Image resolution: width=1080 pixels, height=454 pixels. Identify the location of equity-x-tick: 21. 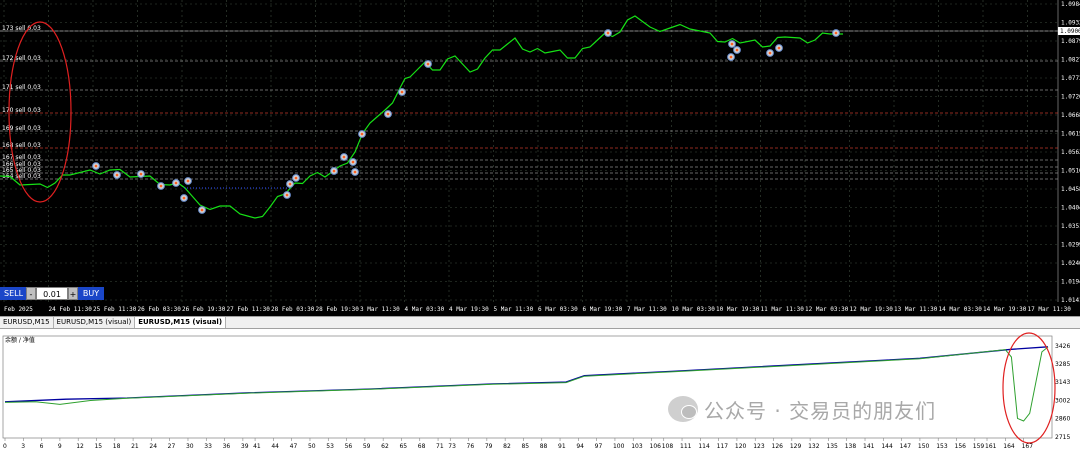
(135, 446).